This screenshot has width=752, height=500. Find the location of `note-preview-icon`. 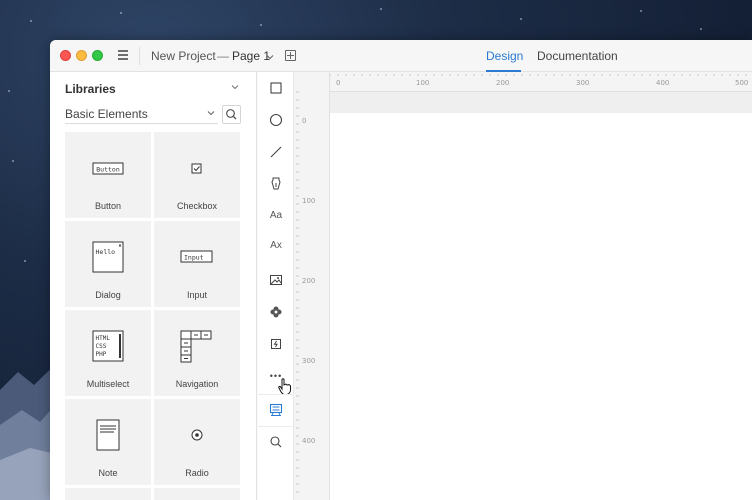

note-preview-icon is located at coordinates (108, 435).